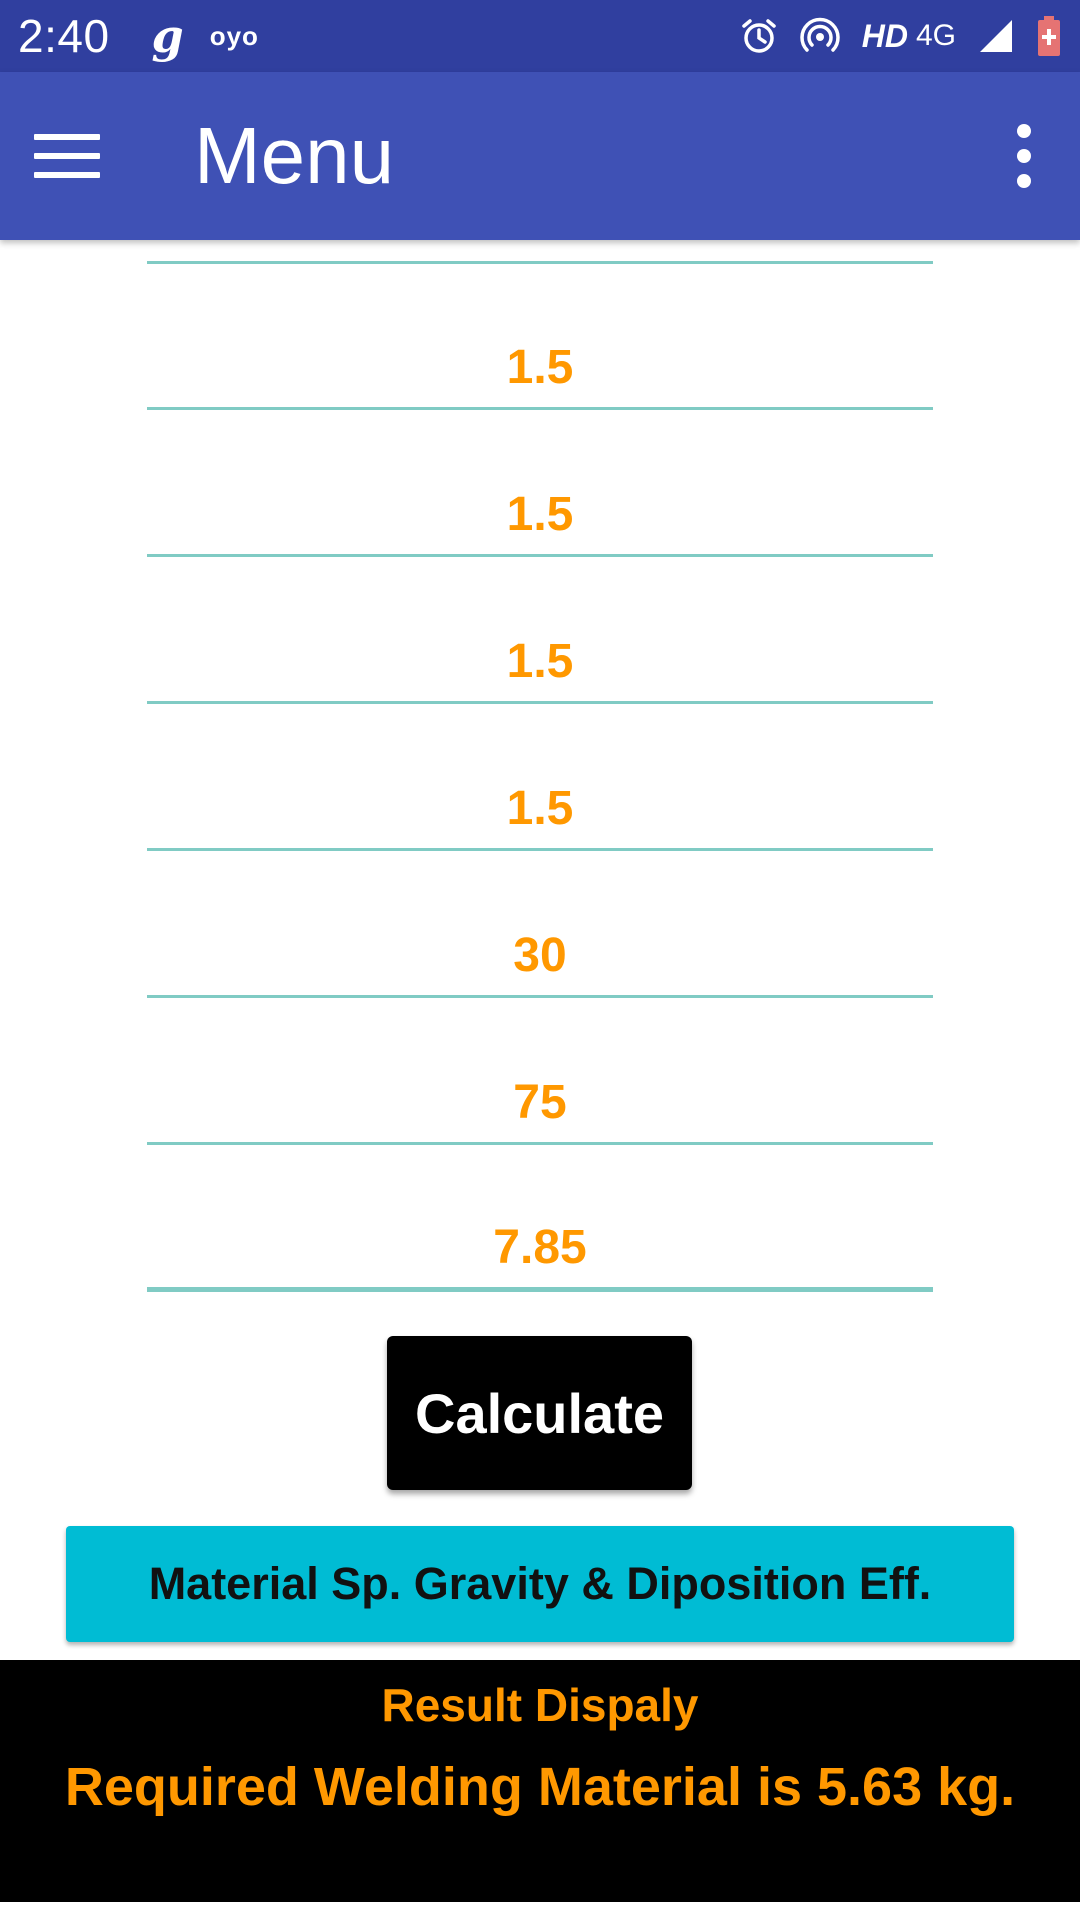 This screenshot has height=1920, width=1080. I want to click on app-bar: Menu, so click(540, 156).